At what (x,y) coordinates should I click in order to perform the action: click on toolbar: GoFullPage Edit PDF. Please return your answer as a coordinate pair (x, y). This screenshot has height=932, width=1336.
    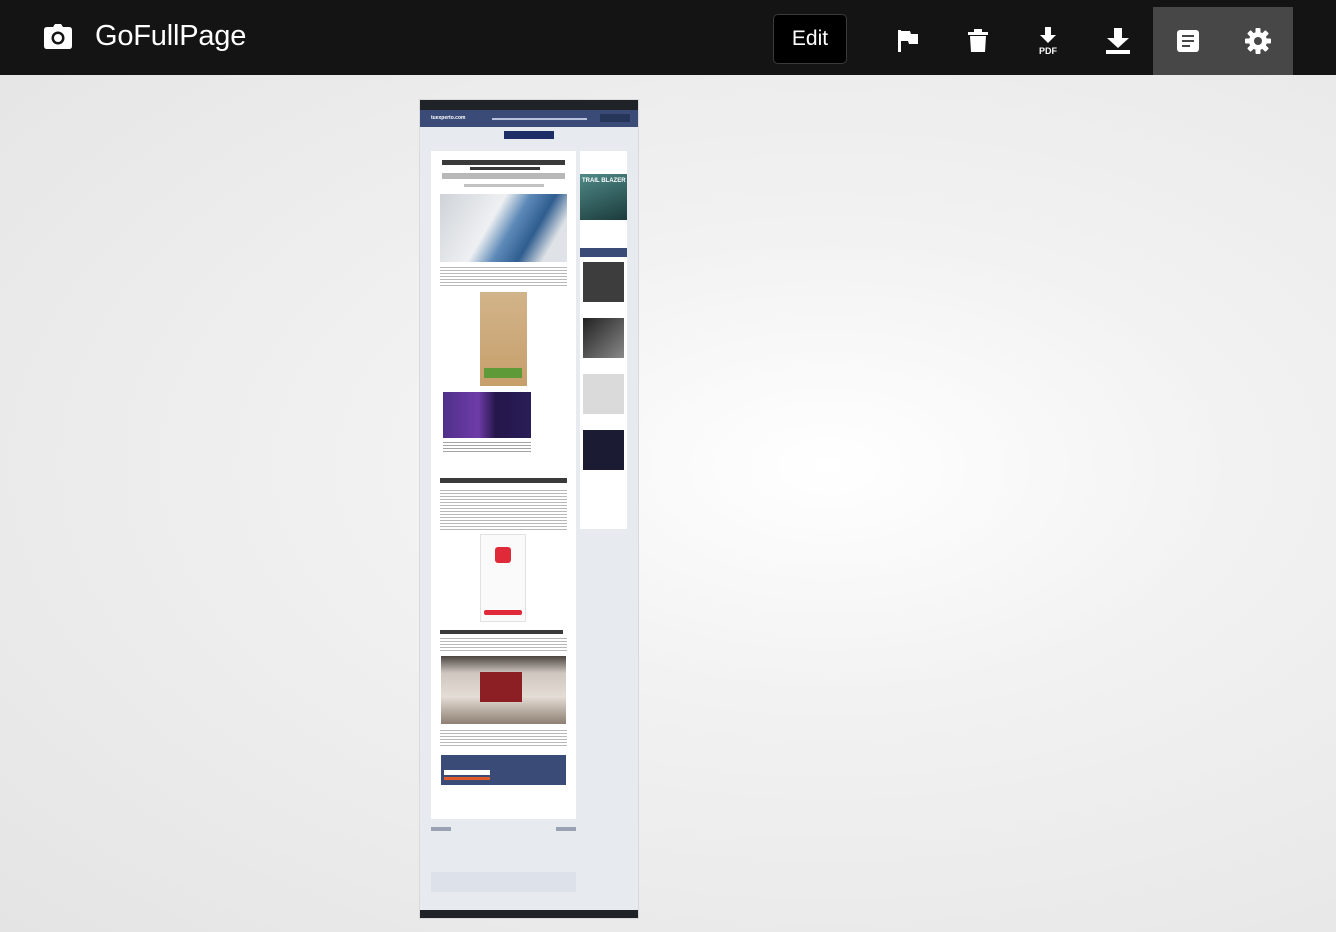
    Looking at the image, I should click on (668, 37).